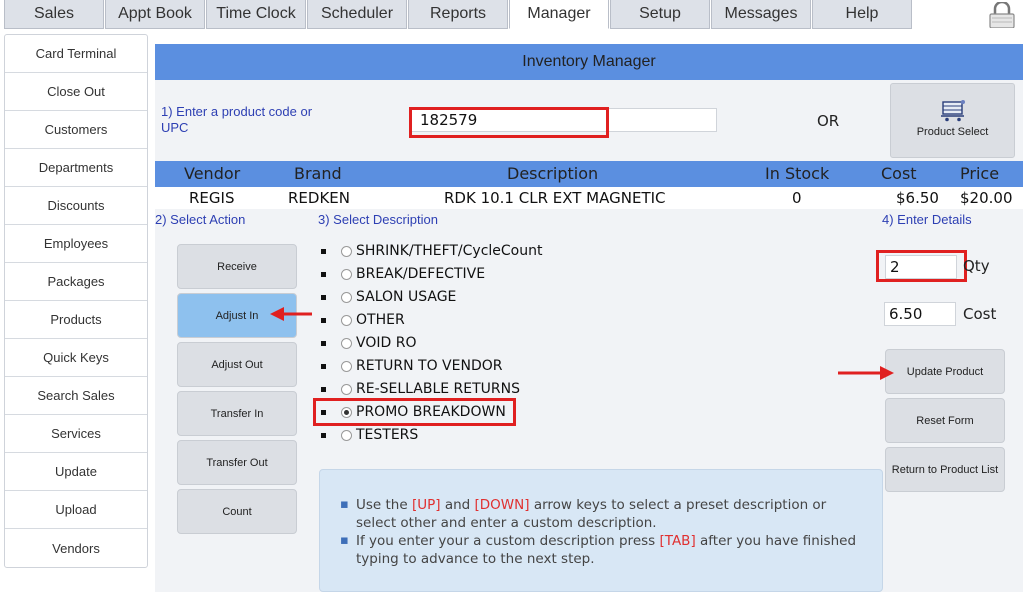  What do you see at coordinates (212, 198) in the screenshot?
I see `cell-vendor: REGIS` at bounding box center [212, 198].